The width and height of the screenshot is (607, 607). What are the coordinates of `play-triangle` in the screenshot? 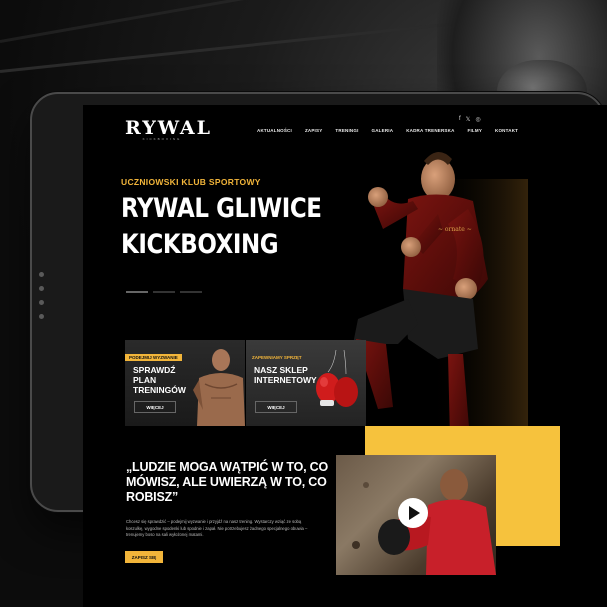 It's located at (414, 513).